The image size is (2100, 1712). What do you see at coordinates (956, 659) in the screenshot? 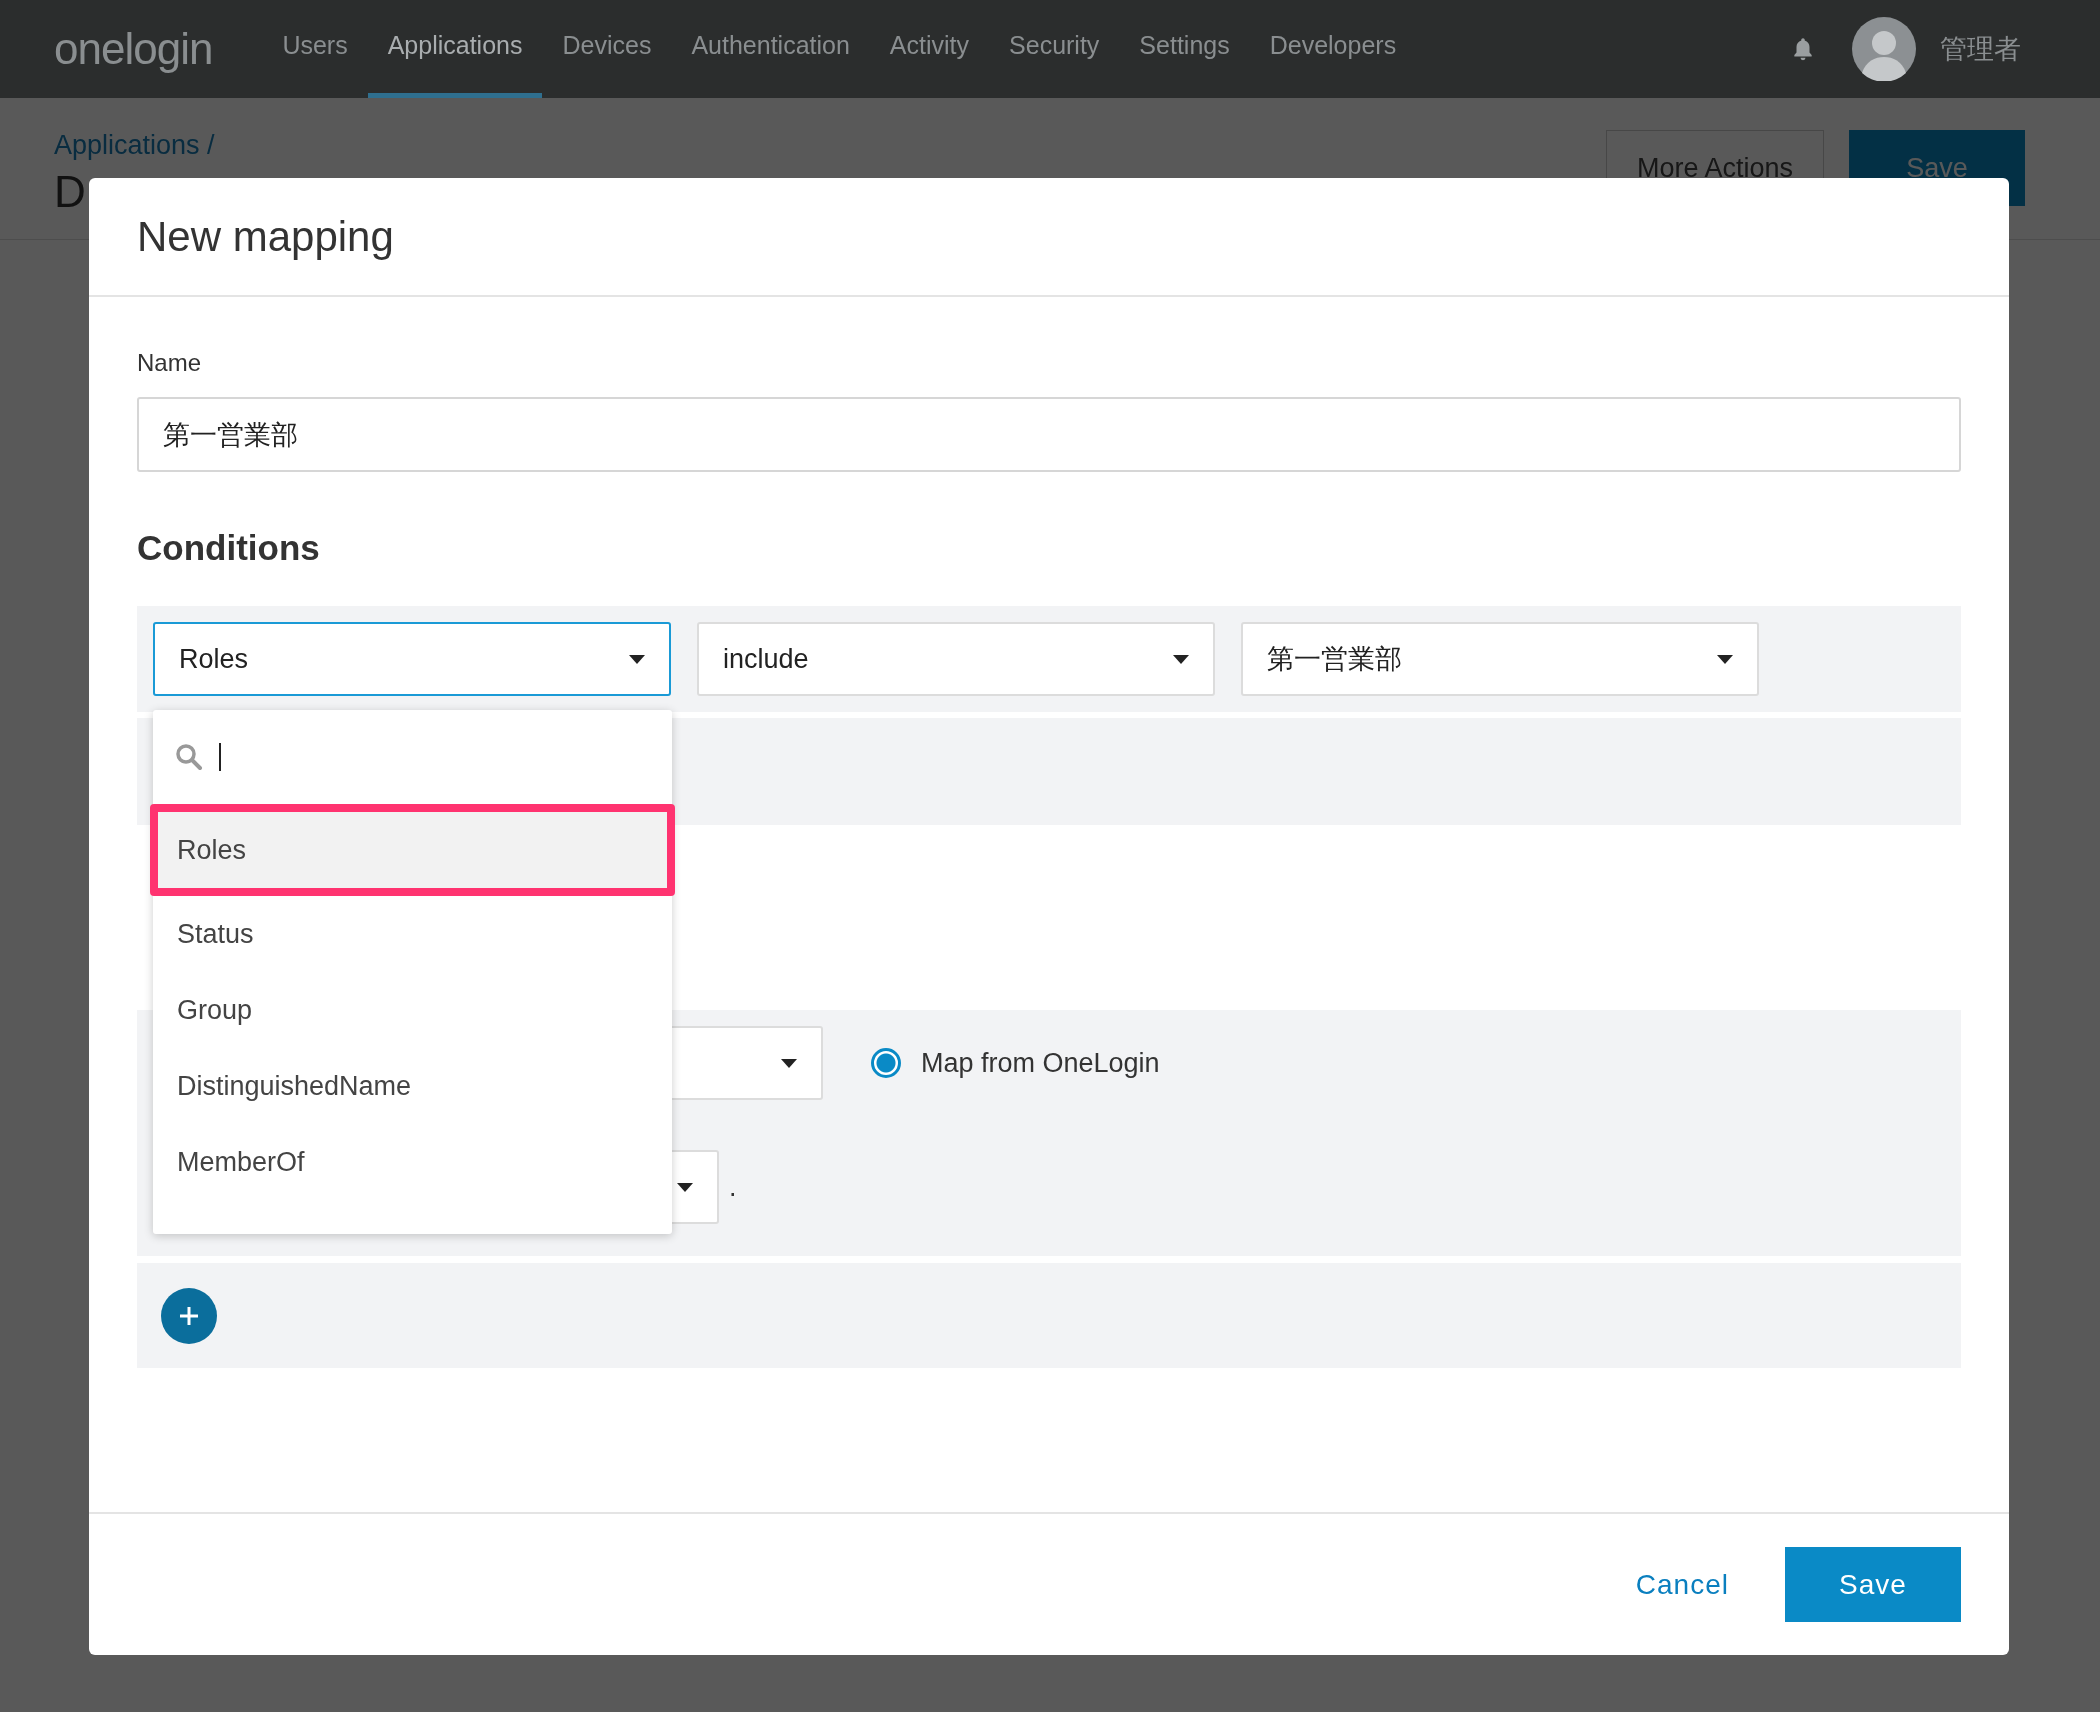
I see `operator-select: include` at bounding box center [956, 659].